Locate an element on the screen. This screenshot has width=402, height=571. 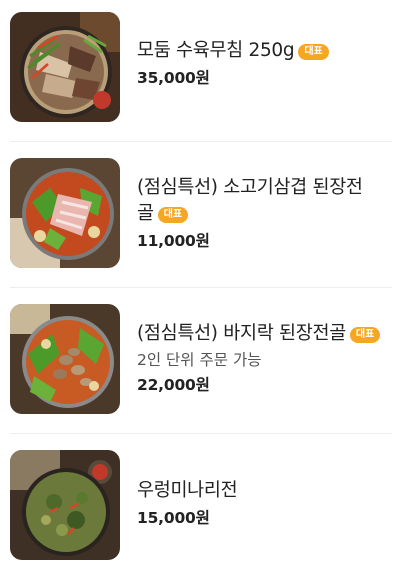
menu-item-name-text: 모둠 수육무침 250g is located at coordinates (216, 50).